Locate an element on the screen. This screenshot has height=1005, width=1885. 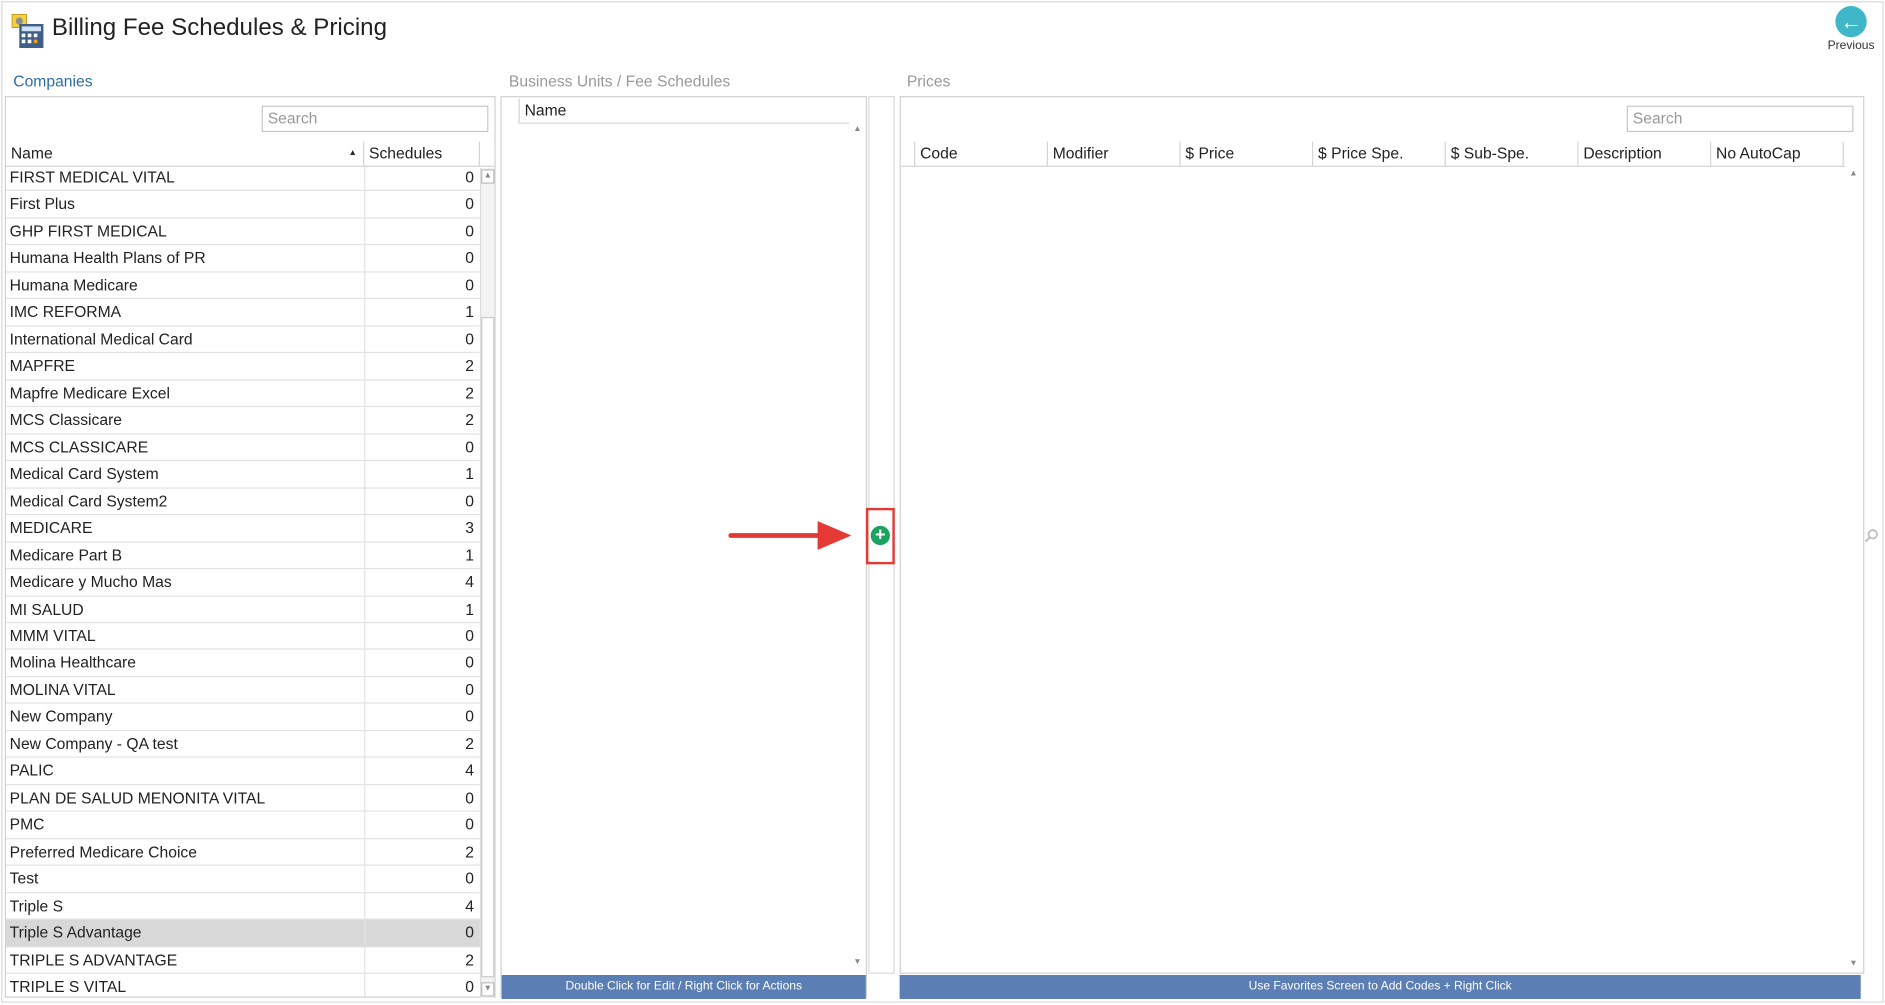
column-fee-name: Name is located at coordinates (685, 110).